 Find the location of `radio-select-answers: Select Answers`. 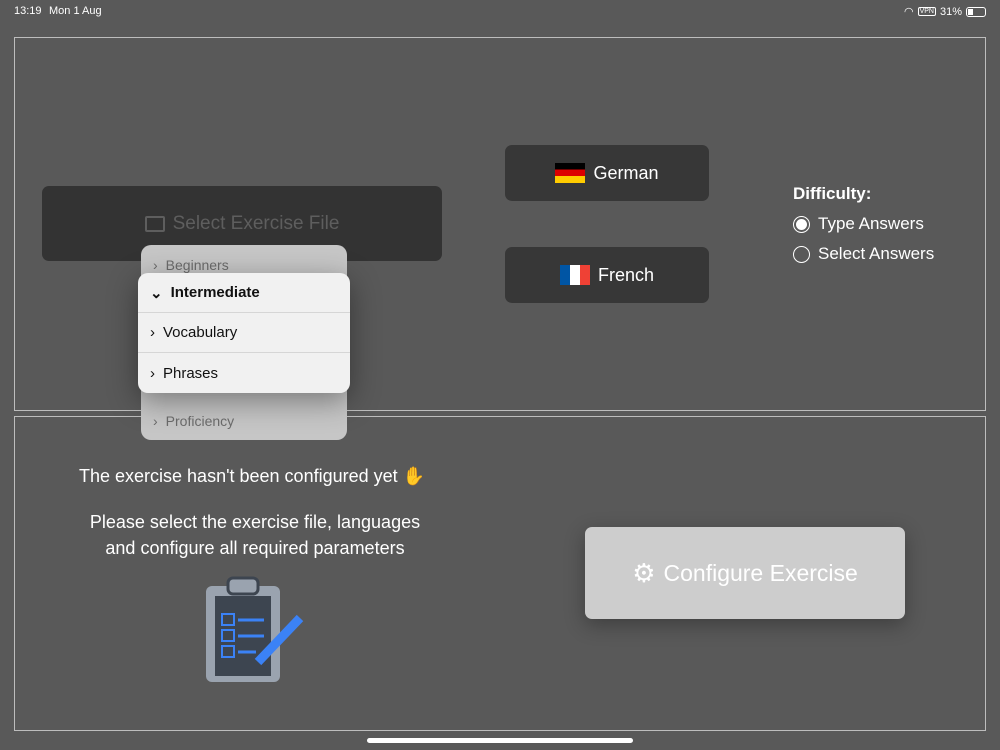

radio-select-answers: Select Answers is located at coordinates (863, 254).